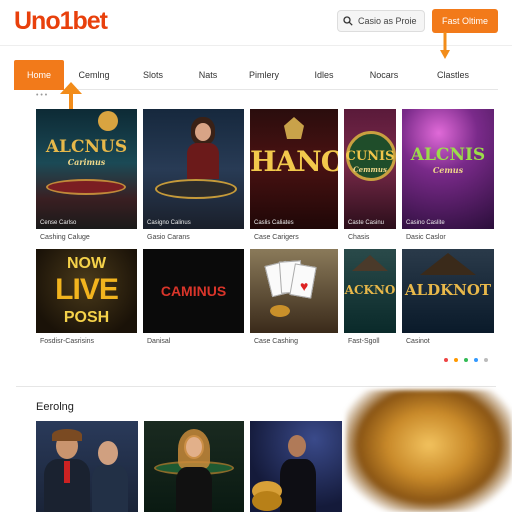 The height and width of the screenshot is (512, 512). I want to click on game-card: ♥ Case Cashing, so click(294, 297).